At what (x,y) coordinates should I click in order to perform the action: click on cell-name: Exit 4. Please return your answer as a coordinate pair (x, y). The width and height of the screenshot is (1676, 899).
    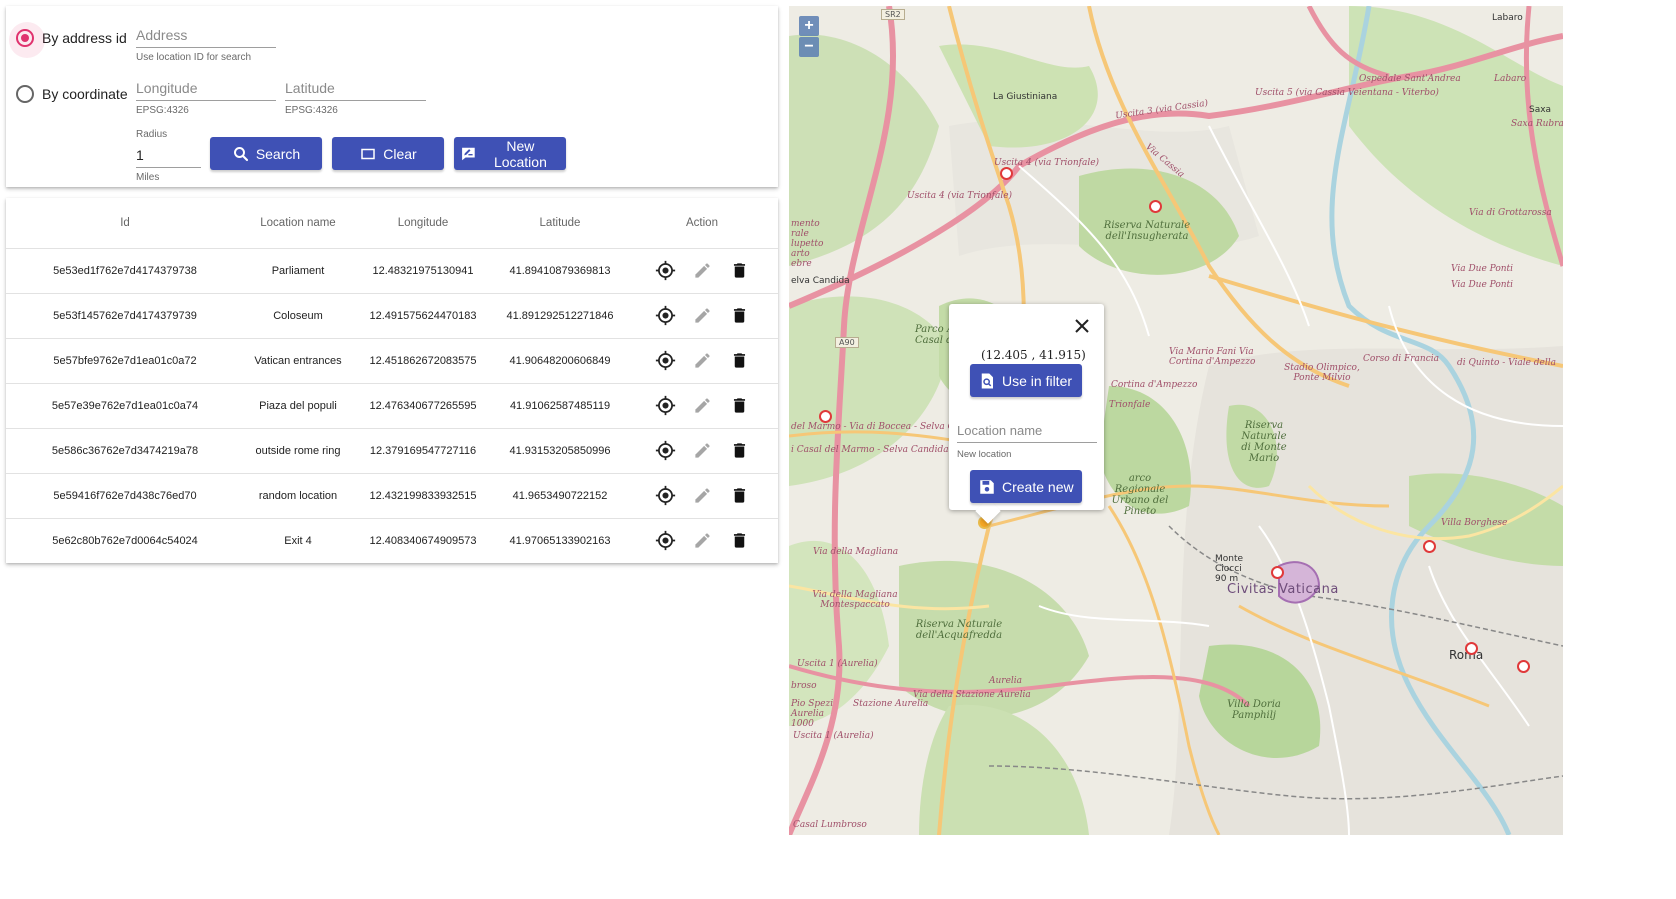
    Looking at the image, I should click on (298, 540).